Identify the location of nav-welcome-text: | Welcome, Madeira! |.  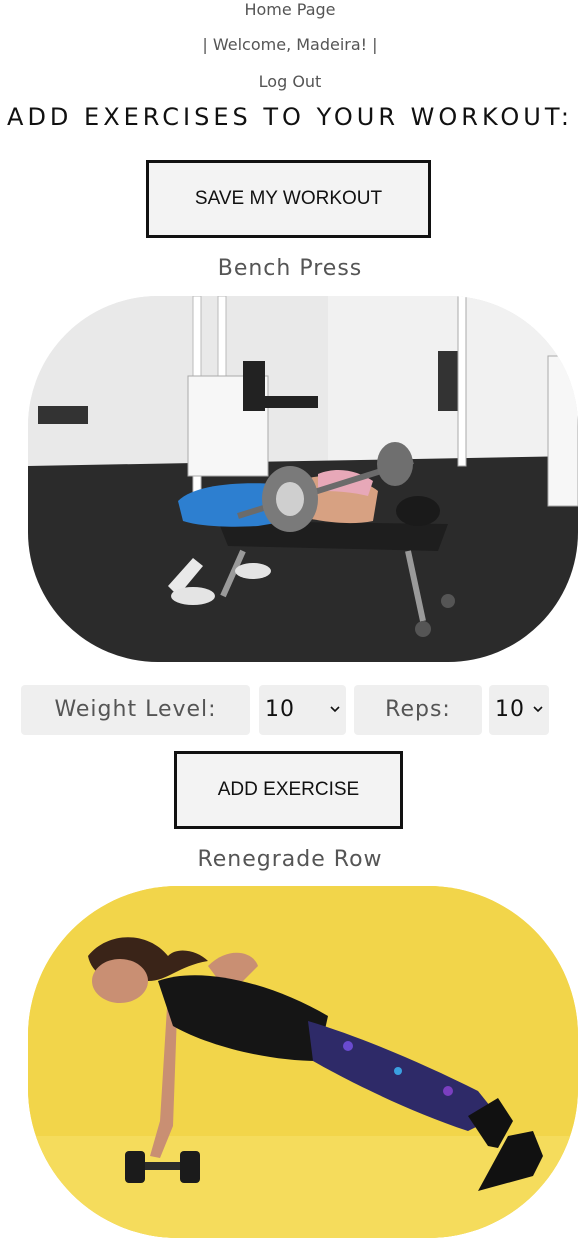
(290, 44).